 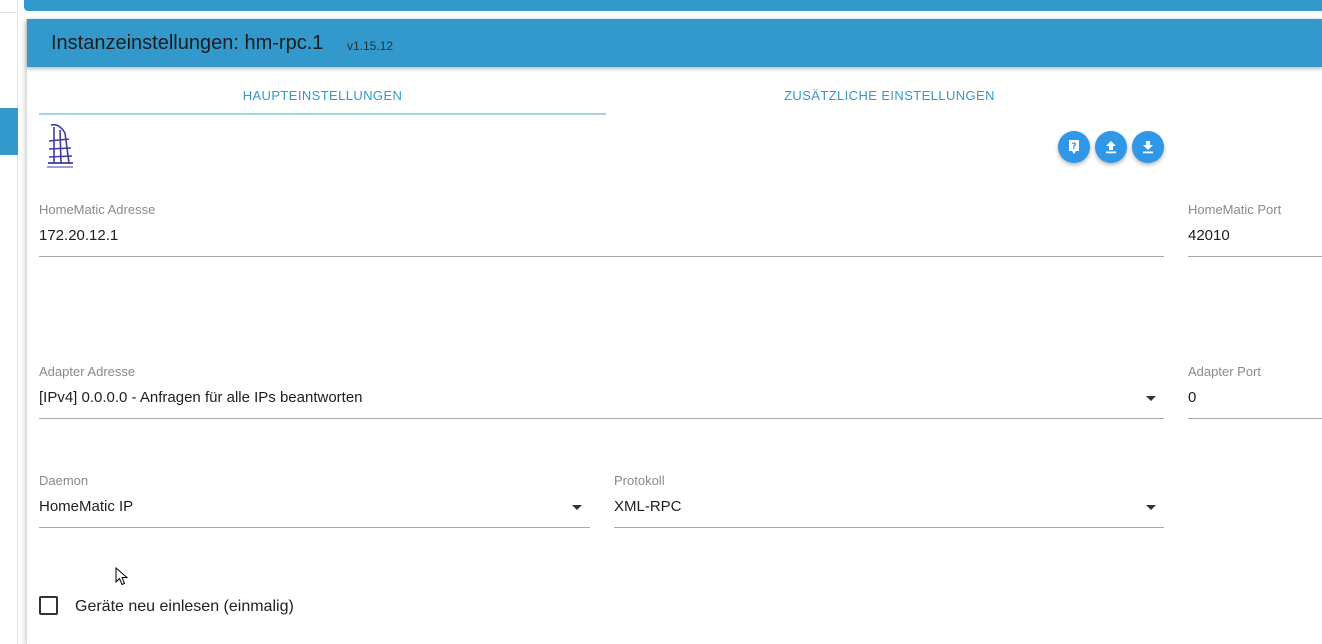 What do you see at coordinates (889, 95) in the screenshot?
I see `tab-additional-settings: ZUSÄTZLICHE EINSTELLUNGEN` at bounding box center [889, 95].